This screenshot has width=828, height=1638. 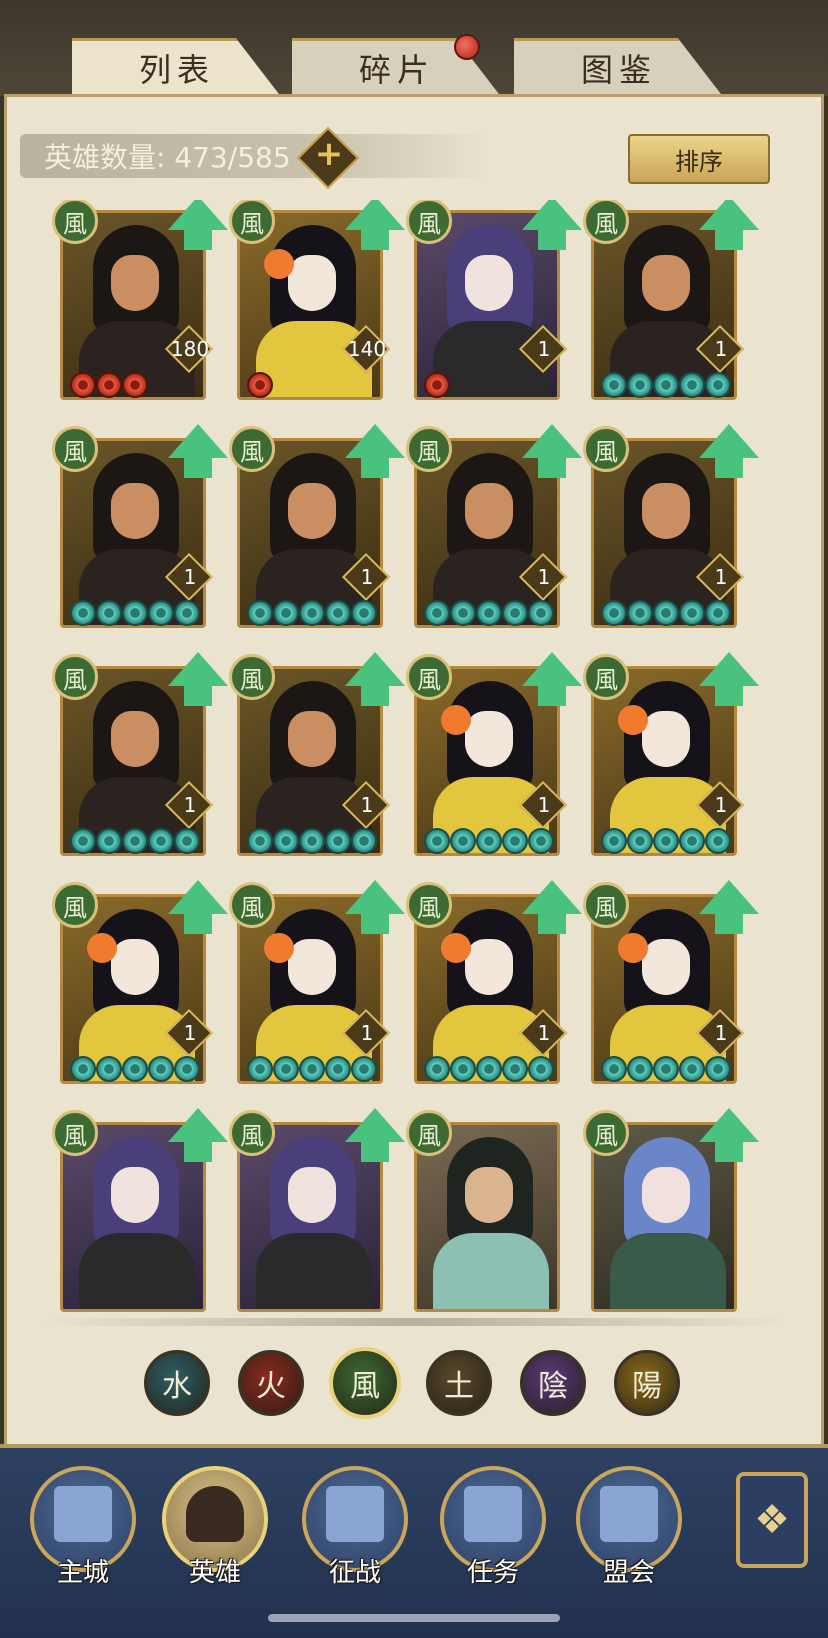 What do you see at coordinates (699, 159) in the screenshot?
I see `sort-button: 排序` at bounding box center [699, 159].